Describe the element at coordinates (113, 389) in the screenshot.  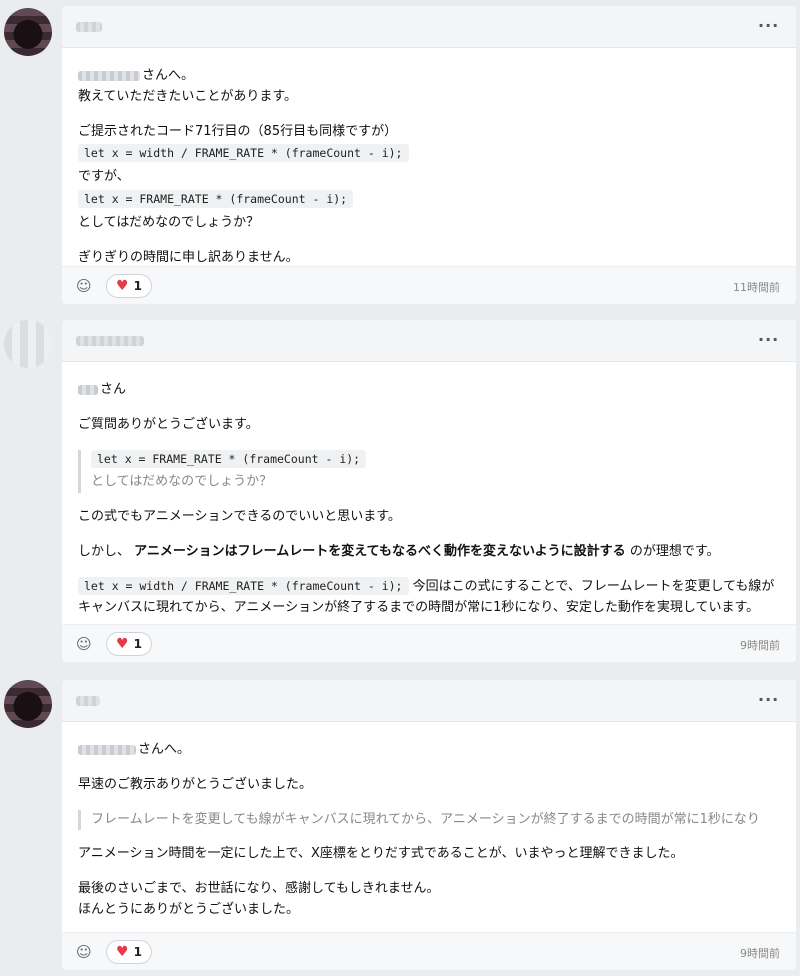
I see `mention-suffix: さん` at that location.